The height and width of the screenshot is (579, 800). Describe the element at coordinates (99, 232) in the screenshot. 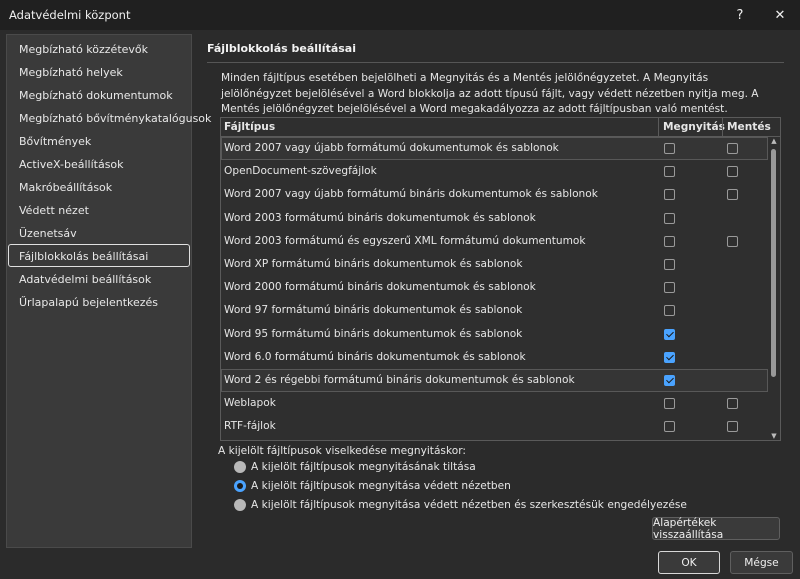

I see `sidebar-item: Üzenetsáv` at that location.